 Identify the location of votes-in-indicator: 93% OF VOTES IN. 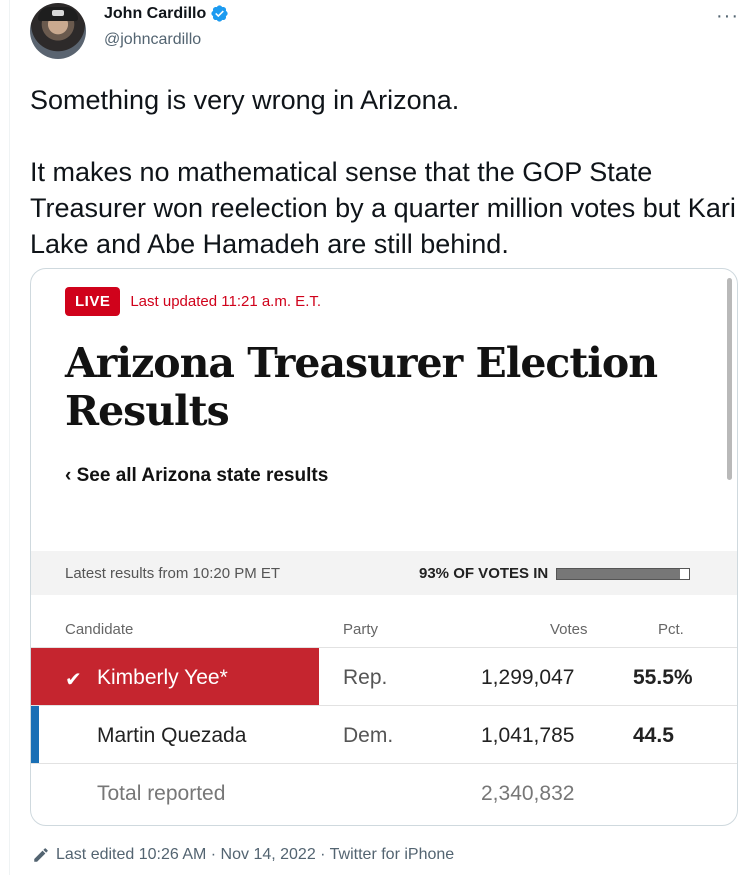
(555, 573).